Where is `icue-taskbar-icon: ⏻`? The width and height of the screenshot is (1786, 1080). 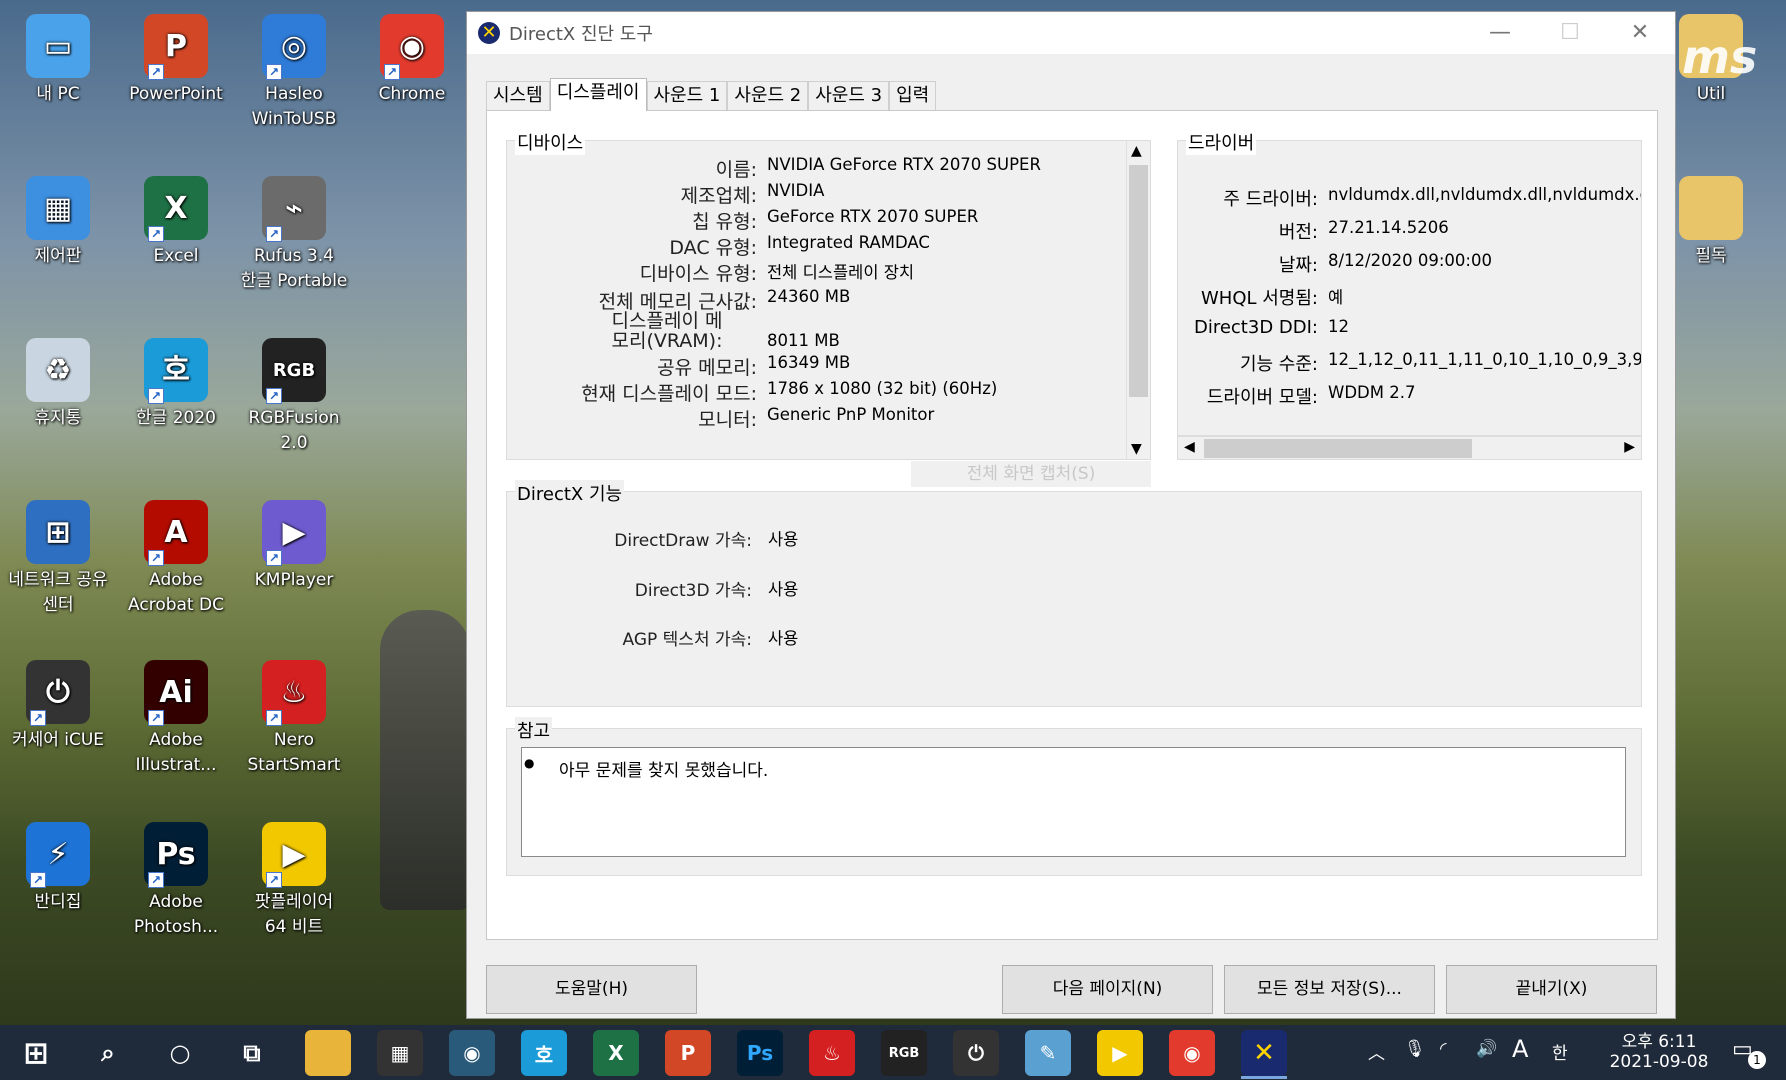 icue-taskbar-icon: ⏻ is located at coordinates (976, 1053).